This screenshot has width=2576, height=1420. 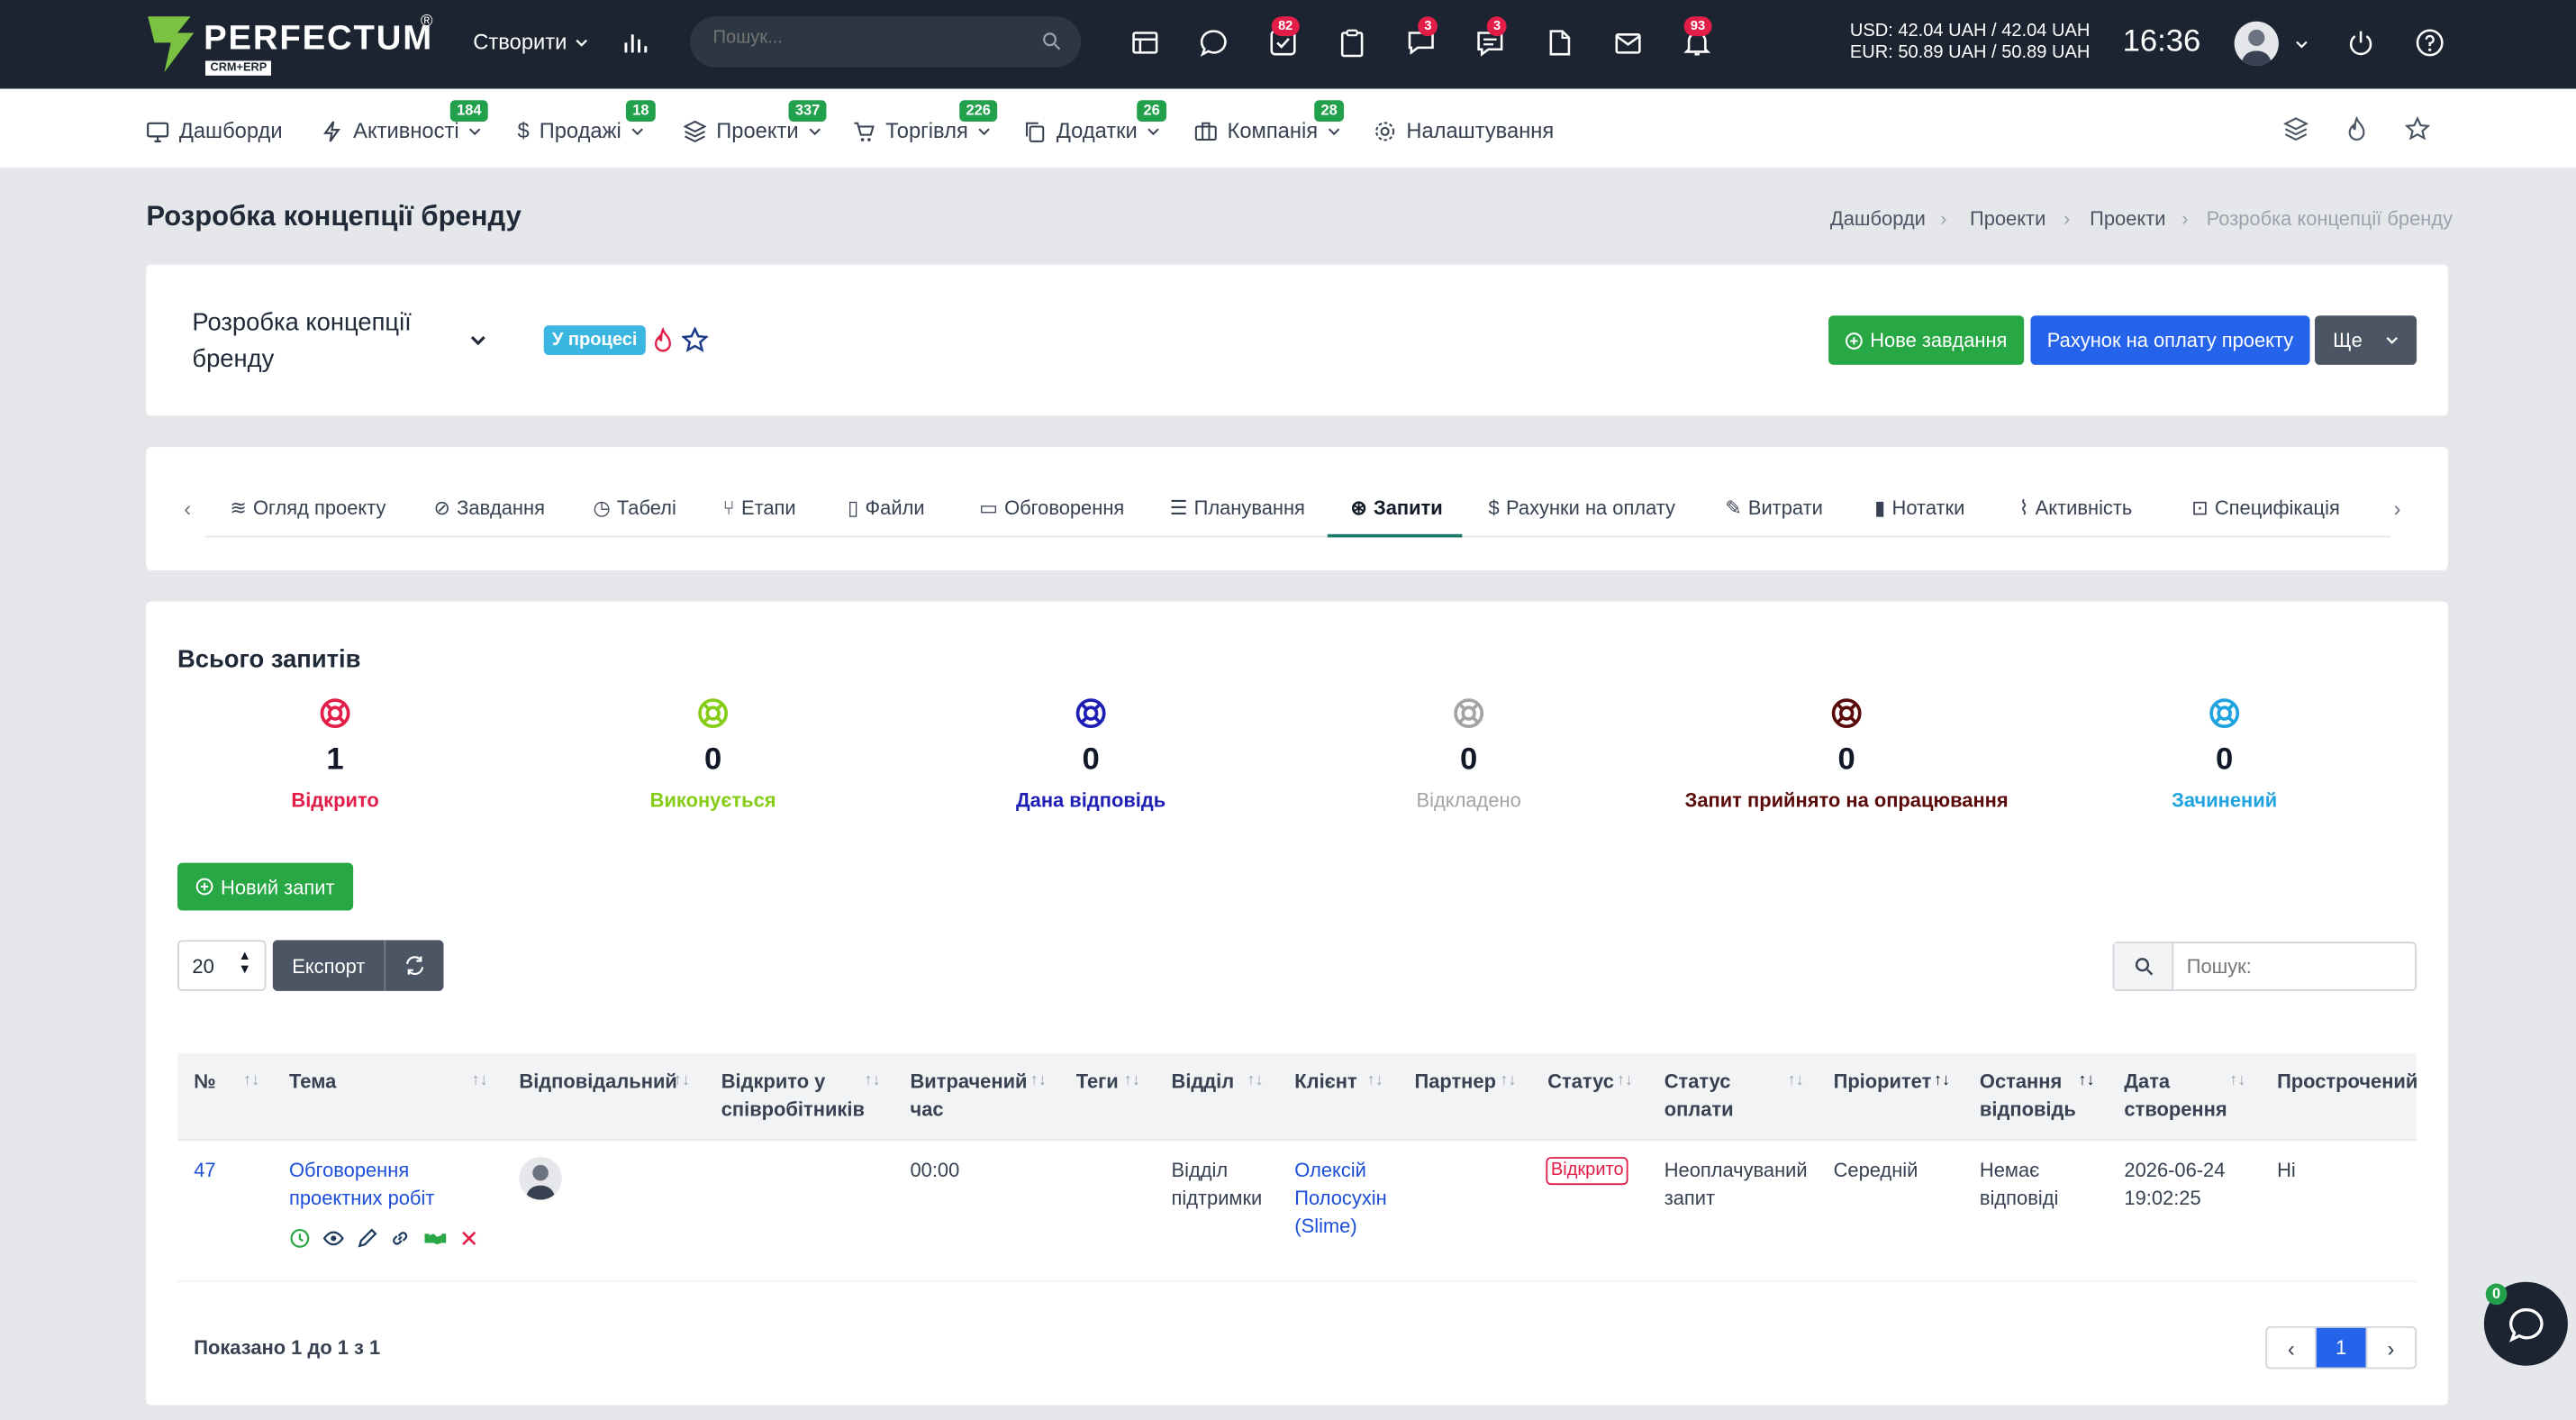 I want to click on help-icon, so click(x=2429, y=43).